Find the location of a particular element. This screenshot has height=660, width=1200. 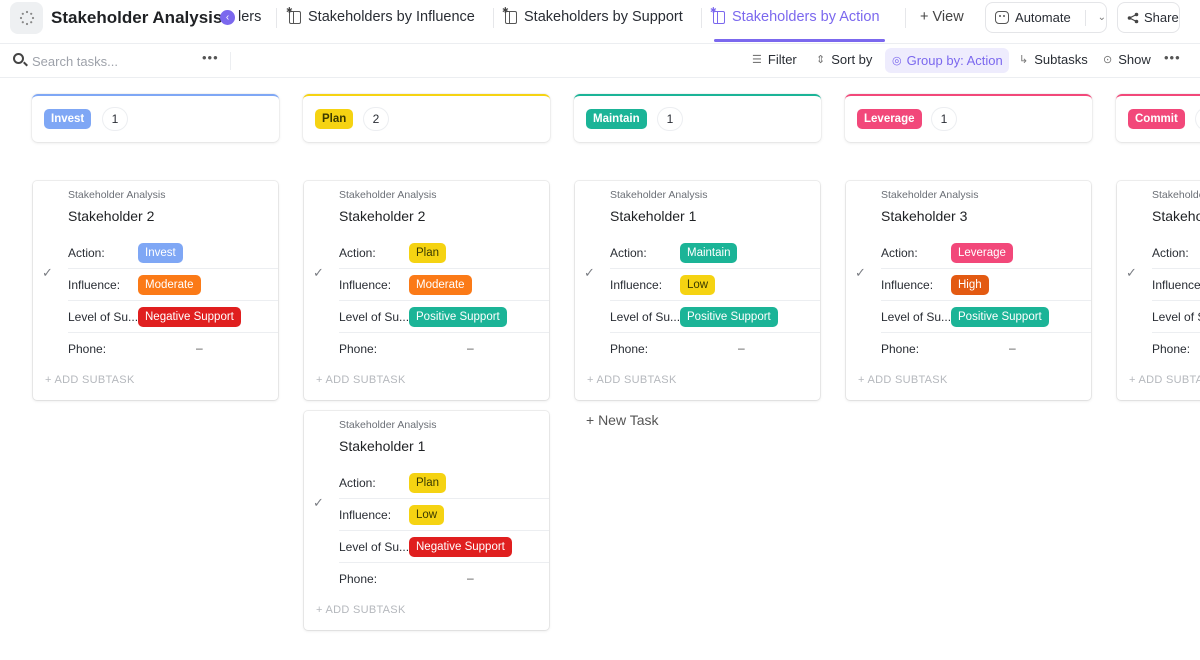

group-by-label: Group by: Action is located at coordinates (954, 60).